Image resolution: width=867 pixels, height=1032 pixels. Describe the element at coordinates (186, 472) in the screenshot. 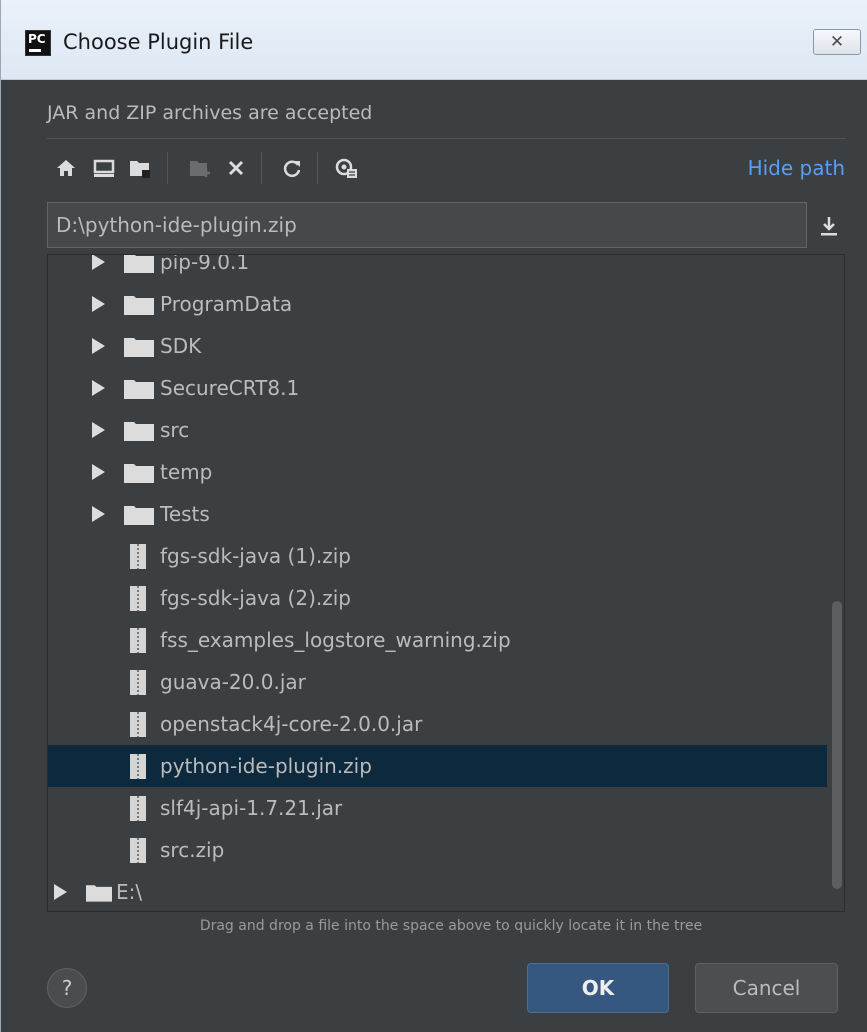

I see `tree-row-label: temp` at that location.